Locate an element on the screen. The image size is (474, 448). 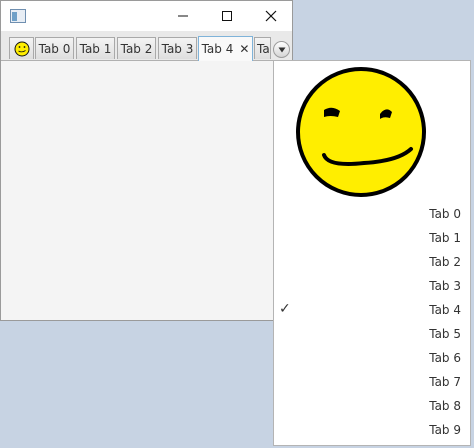
tab-label: Tab 1 is located at coordinates (95, 48).